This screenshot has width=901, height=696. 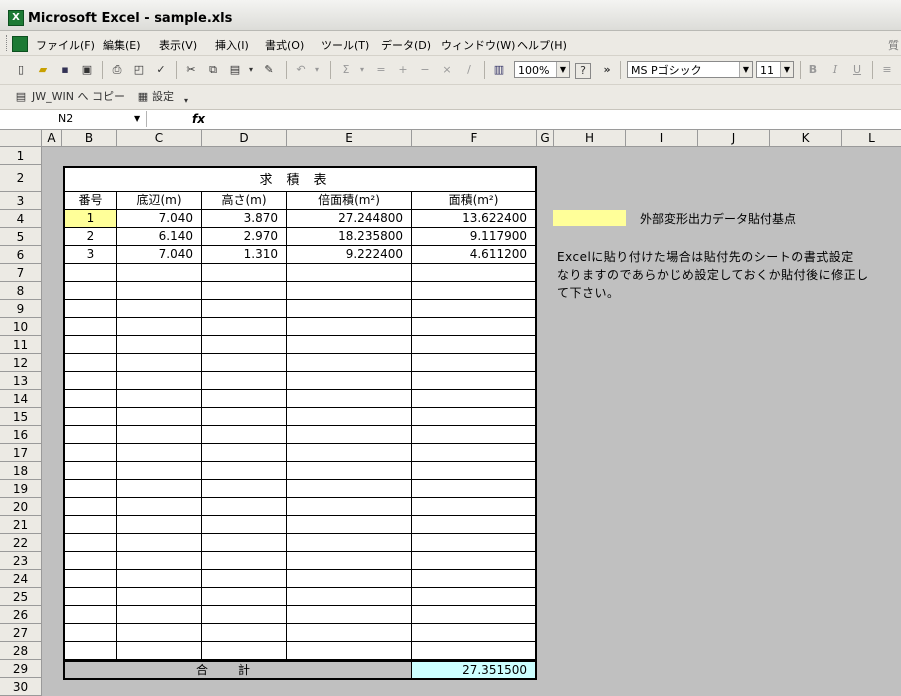 What do you see at coordinates (745, 69) in the screenshot?
I see `font-name-dropdown-icon: ▼` at bounding box center [745, 69].